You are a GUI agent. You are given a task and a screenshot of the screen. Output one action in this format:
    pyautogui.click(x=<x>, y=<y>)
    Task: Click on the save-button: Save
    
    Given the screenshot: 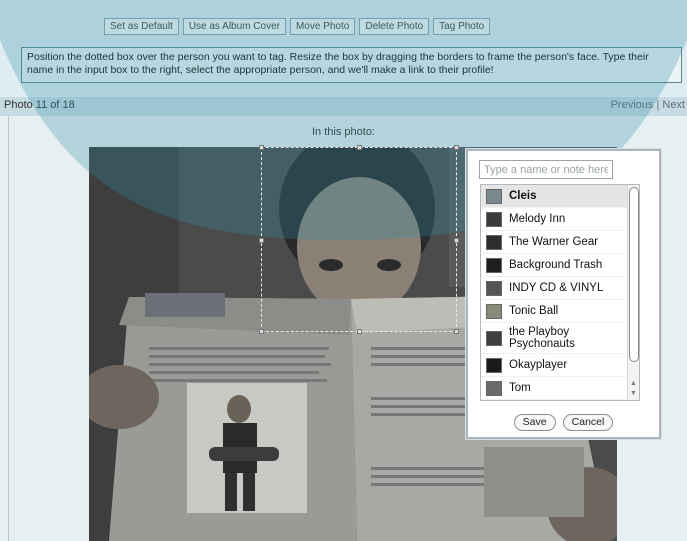 What is the action you would take?
    pyautogui.click(x=534, y=422)
    